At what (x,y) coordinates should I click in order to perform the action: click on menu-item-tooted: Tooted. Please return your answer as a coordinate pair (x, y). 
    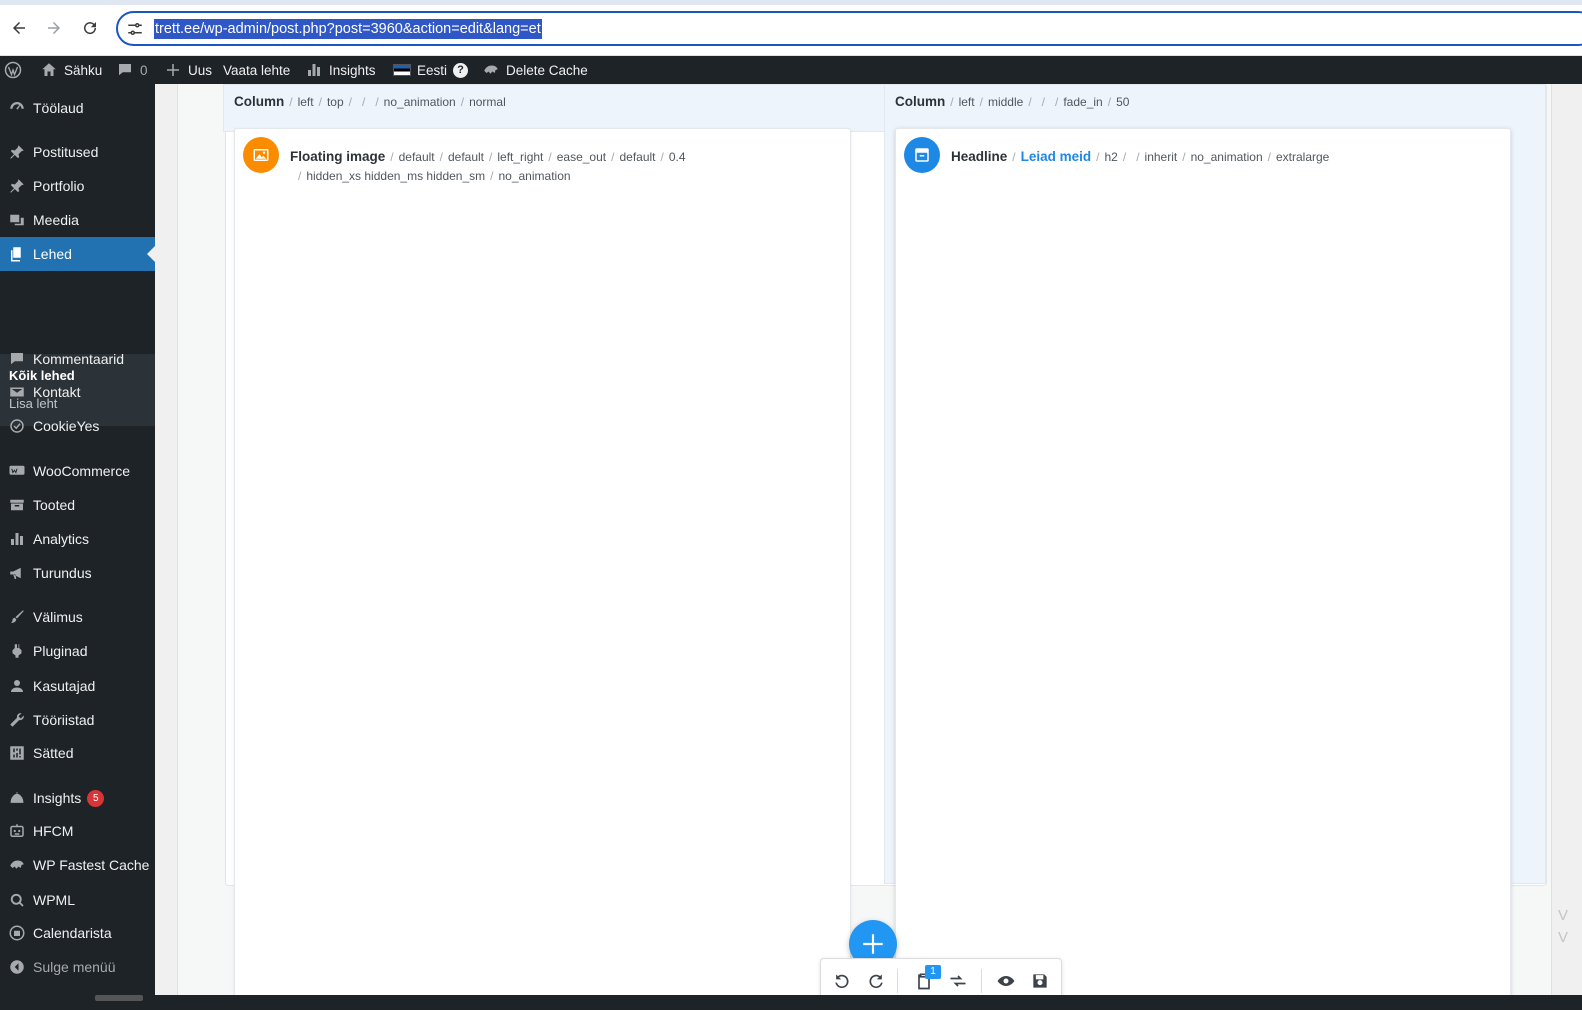
    Looking at the image, I should click on (77, 505).